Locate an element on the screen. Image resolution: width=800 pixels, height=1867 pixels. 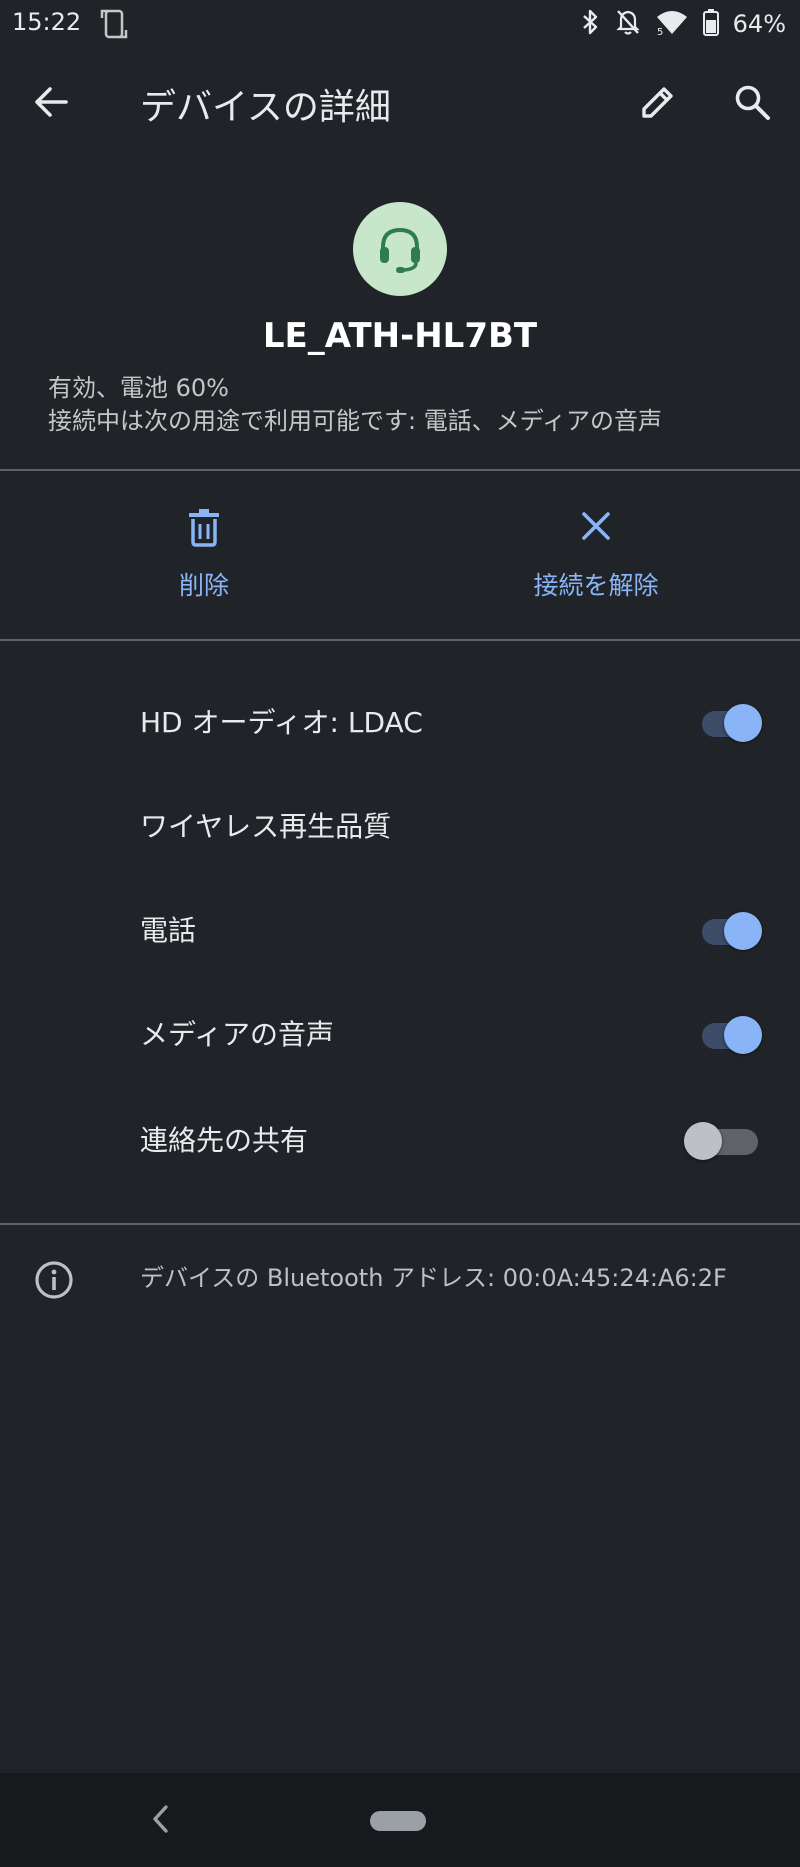
nav-home-pill is located at coordinates (398, 1821).